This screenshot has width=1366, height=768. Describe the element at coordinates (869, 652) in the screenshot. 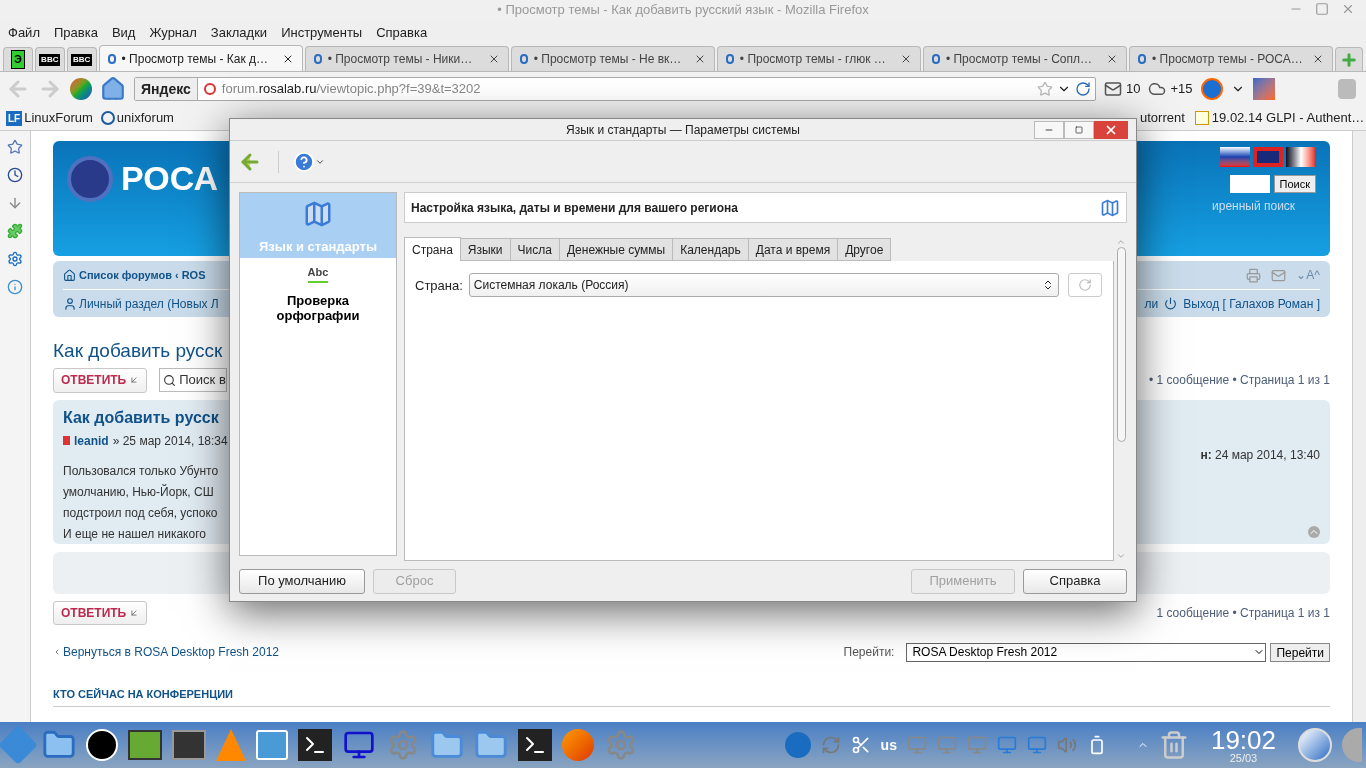

I see `jump-label: Перейти:` at that location.